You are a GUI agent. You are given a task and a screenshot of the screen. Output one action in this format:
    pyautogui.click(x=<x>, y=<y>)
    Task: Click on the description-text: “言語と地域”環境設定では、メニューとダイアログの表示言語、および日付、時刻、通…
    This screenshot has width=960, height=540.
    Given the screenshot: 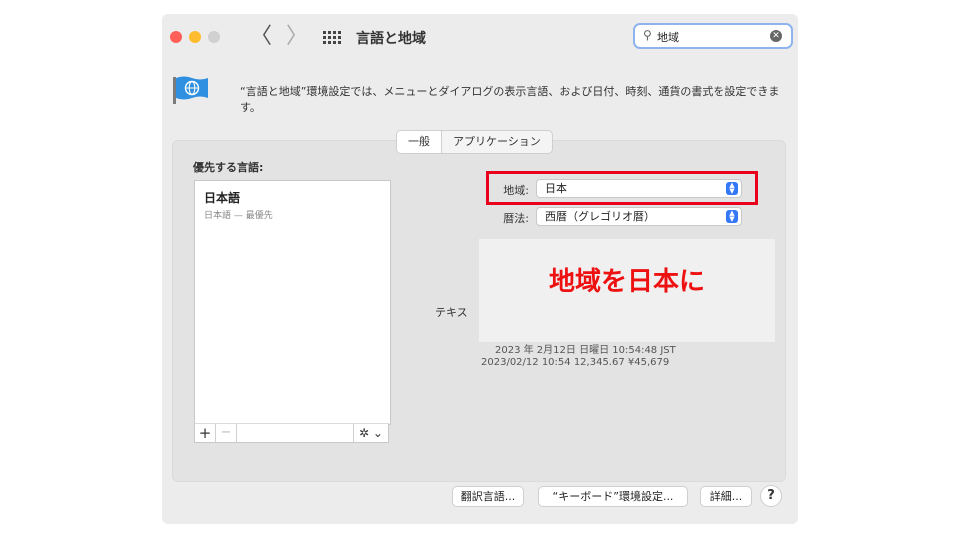 What is the action you would take?
    pyautogui.click(x=510, y=99)
    